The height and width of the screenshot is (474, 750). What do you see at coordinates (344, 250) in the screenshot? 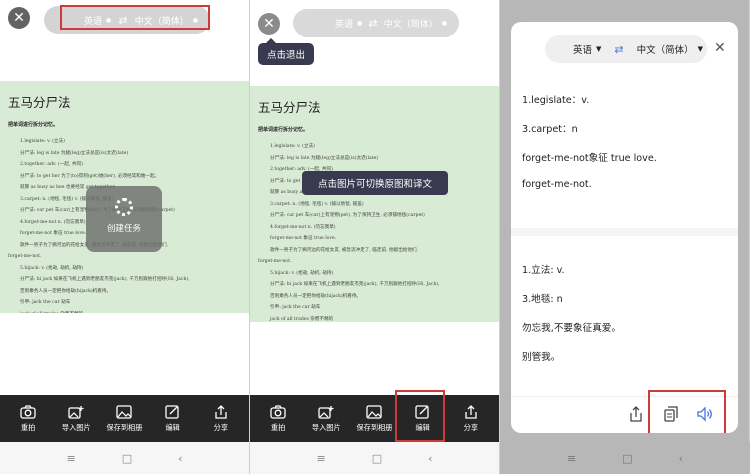
I see `document-line: 歌件一男子为了摘河边的花给女友, 被急流冲走了, 临走前, 他献出给他们,` at bounding box center [344, 250].